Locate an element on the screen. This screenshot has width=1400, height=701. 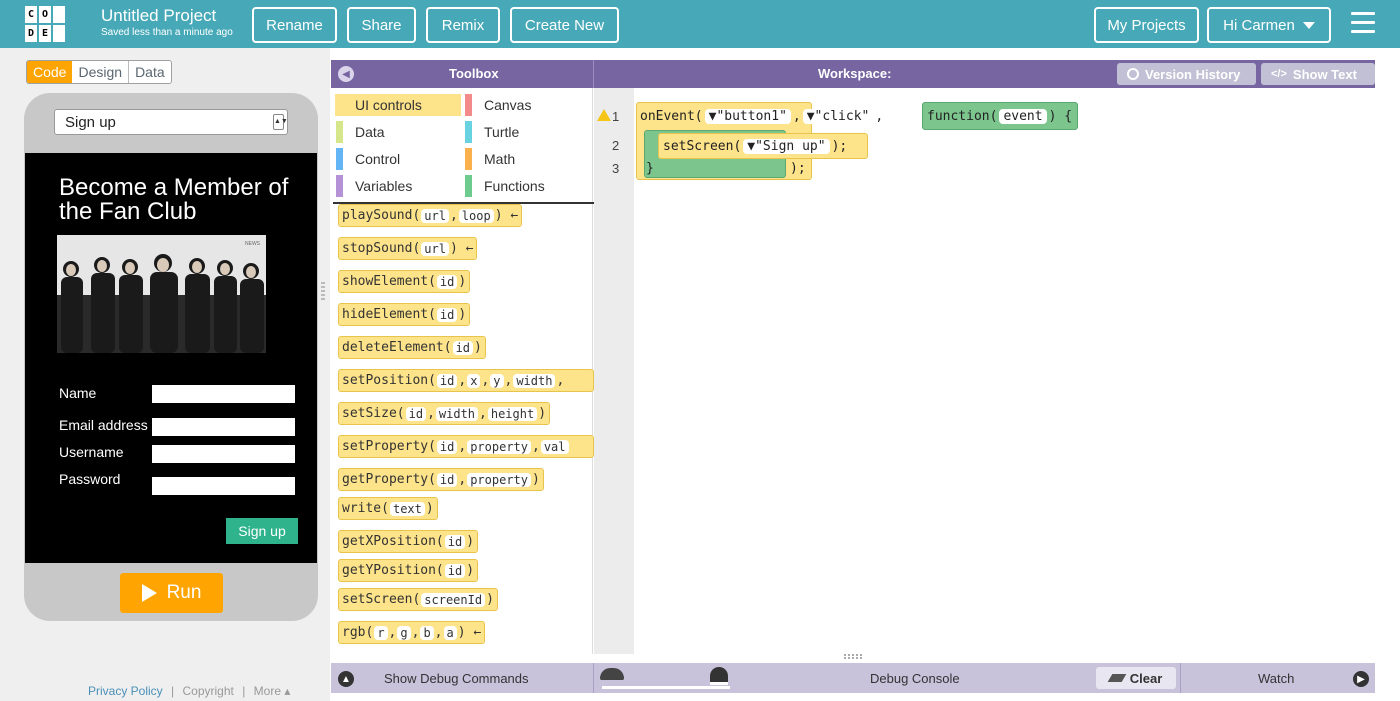
block-showelement: showElement(id) is located at coordinates (404, 281).